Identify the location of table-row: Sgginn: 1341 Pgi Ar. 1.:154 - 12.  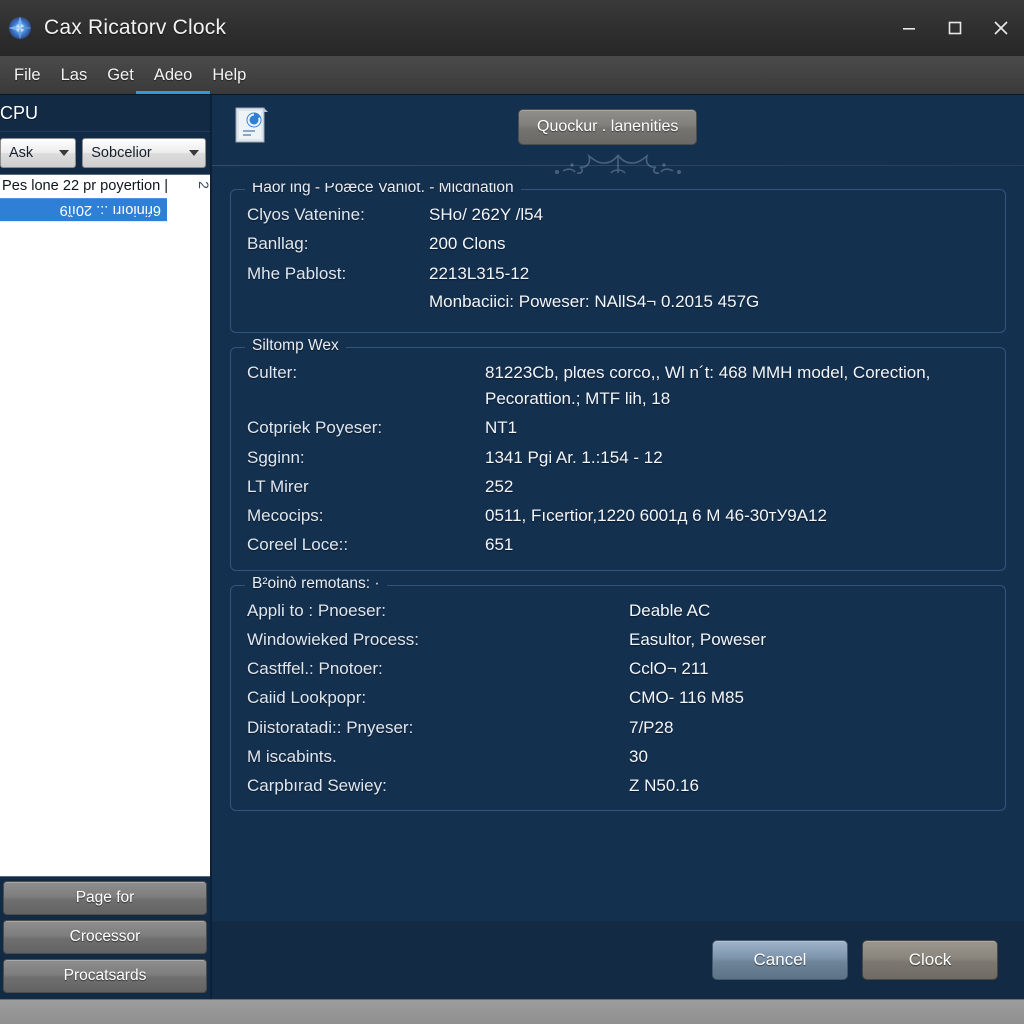
(618, 457).